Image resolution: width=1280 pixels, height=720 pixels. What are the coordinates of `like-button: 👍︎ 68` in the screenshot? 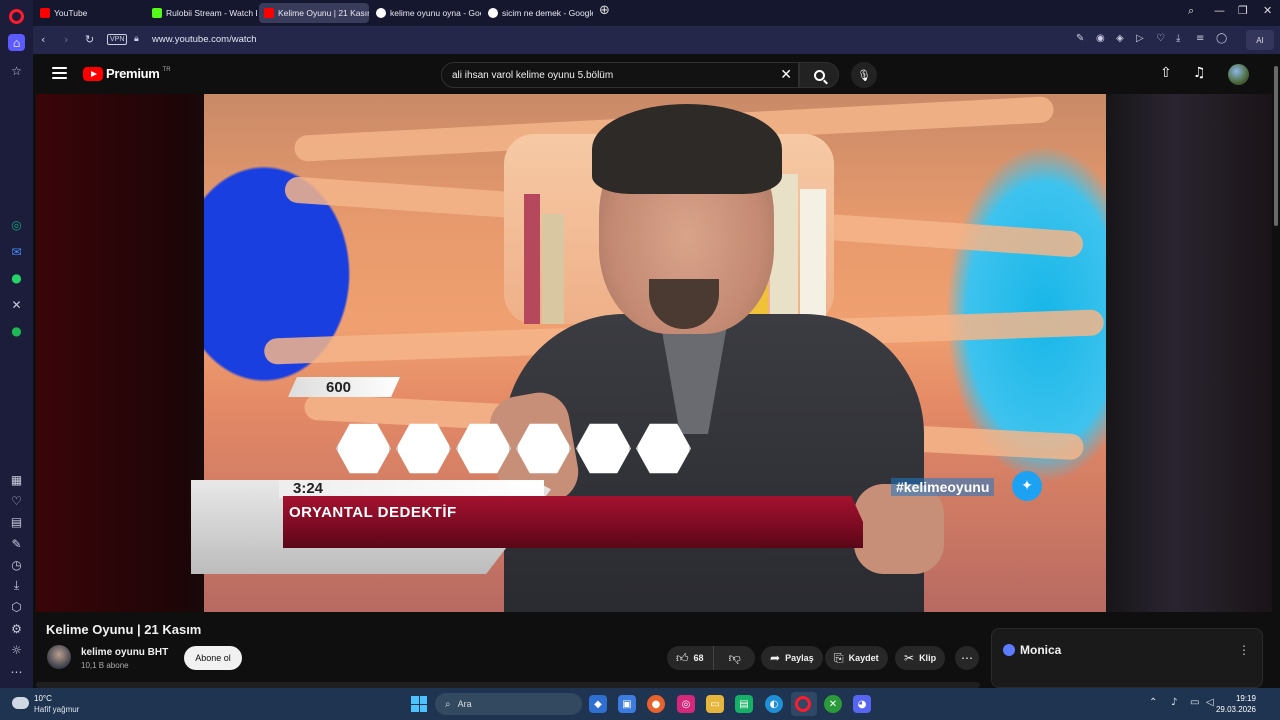 It's located at (690, 658).